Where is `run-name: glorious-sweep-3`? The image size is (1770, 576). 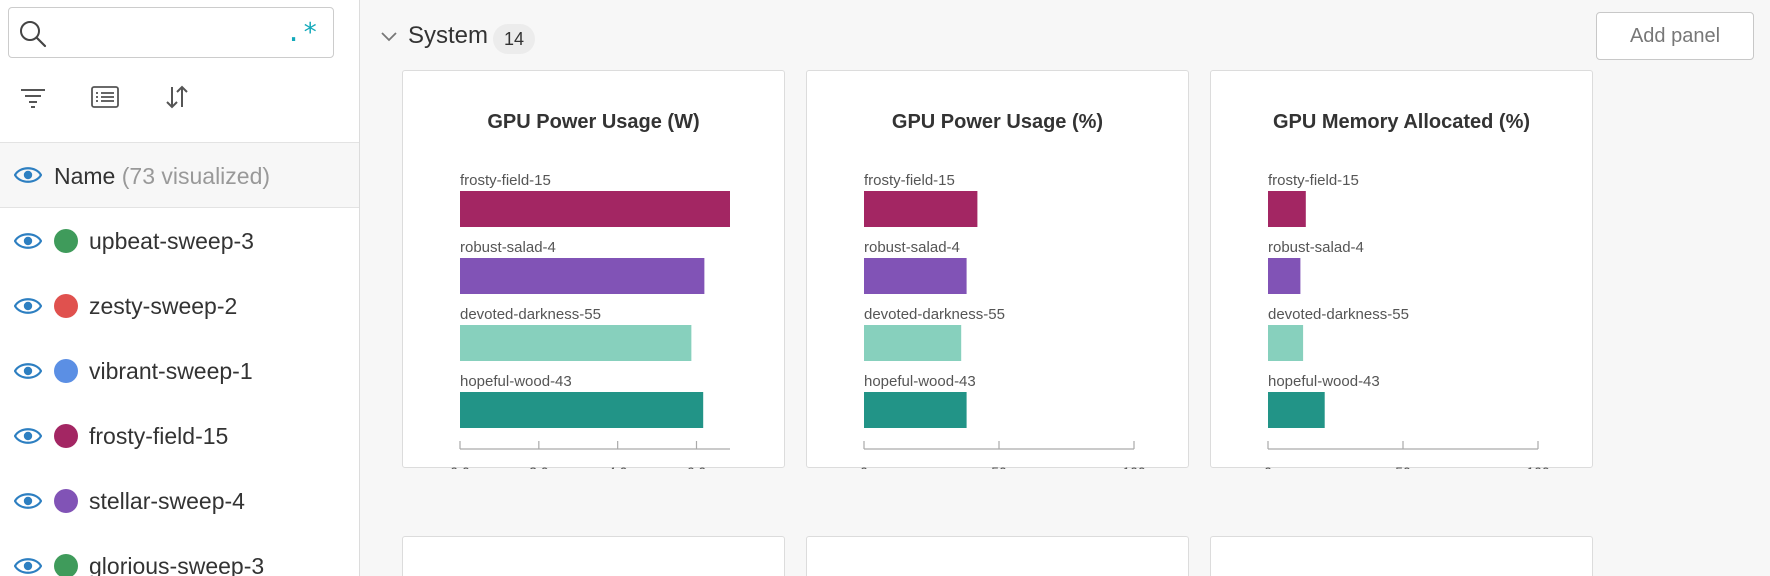 run-name: glorious-sweep-3 is located at coordinates (176, 564).